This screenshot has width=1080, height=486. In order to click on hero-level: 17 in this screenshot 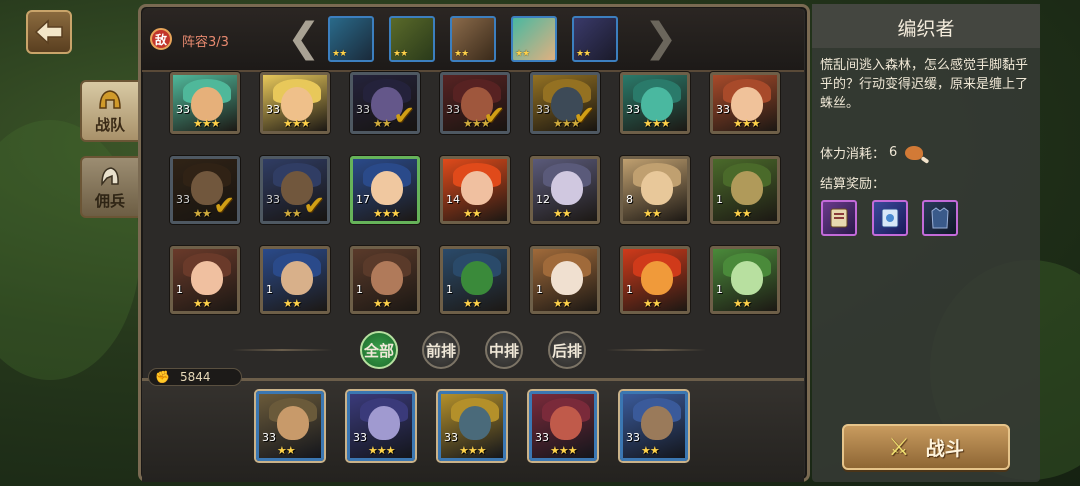, I will do `click(363, 199)`.